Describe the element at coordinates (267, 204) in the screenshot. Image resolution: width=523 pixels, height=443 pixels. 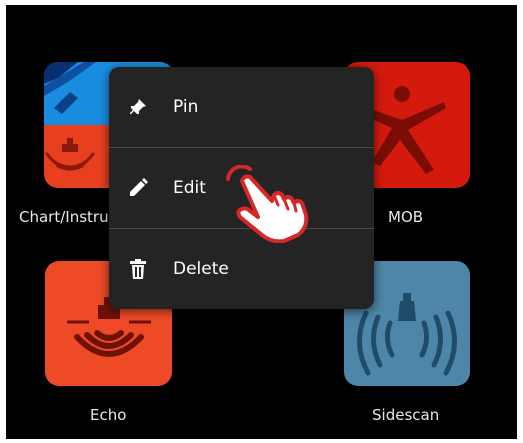
I see `tap-hand-icon` at that location.